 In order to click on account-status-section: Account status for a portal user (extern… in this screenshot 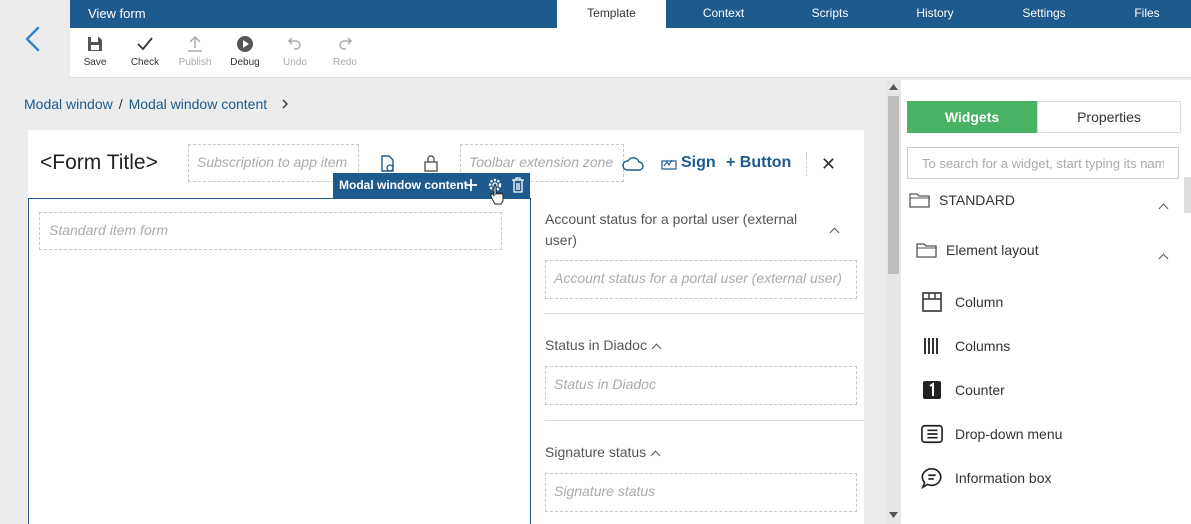, I will do `click(704, 256)`.